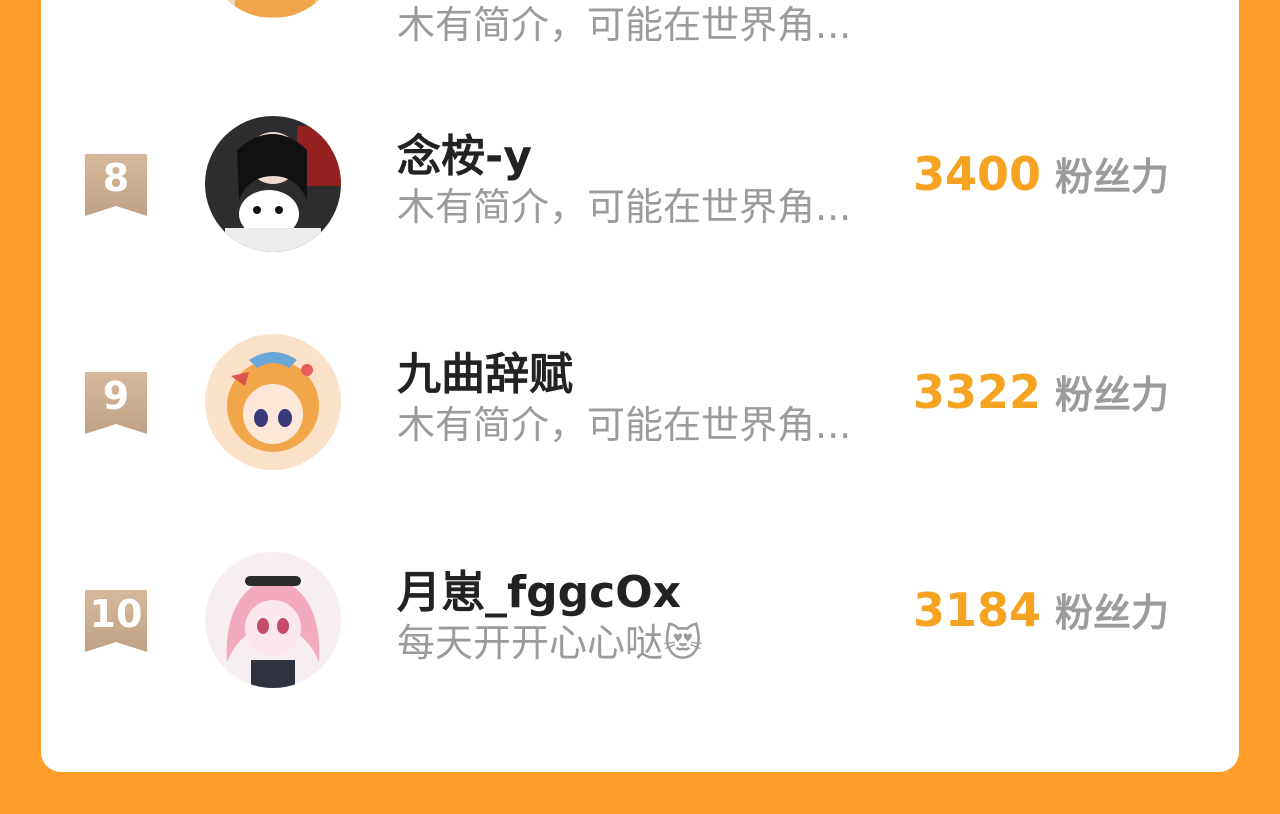  What do you see at coordinates (116, 396) in the screenshot?
I see `rank-number: 9` at bounding box center [116, 396].